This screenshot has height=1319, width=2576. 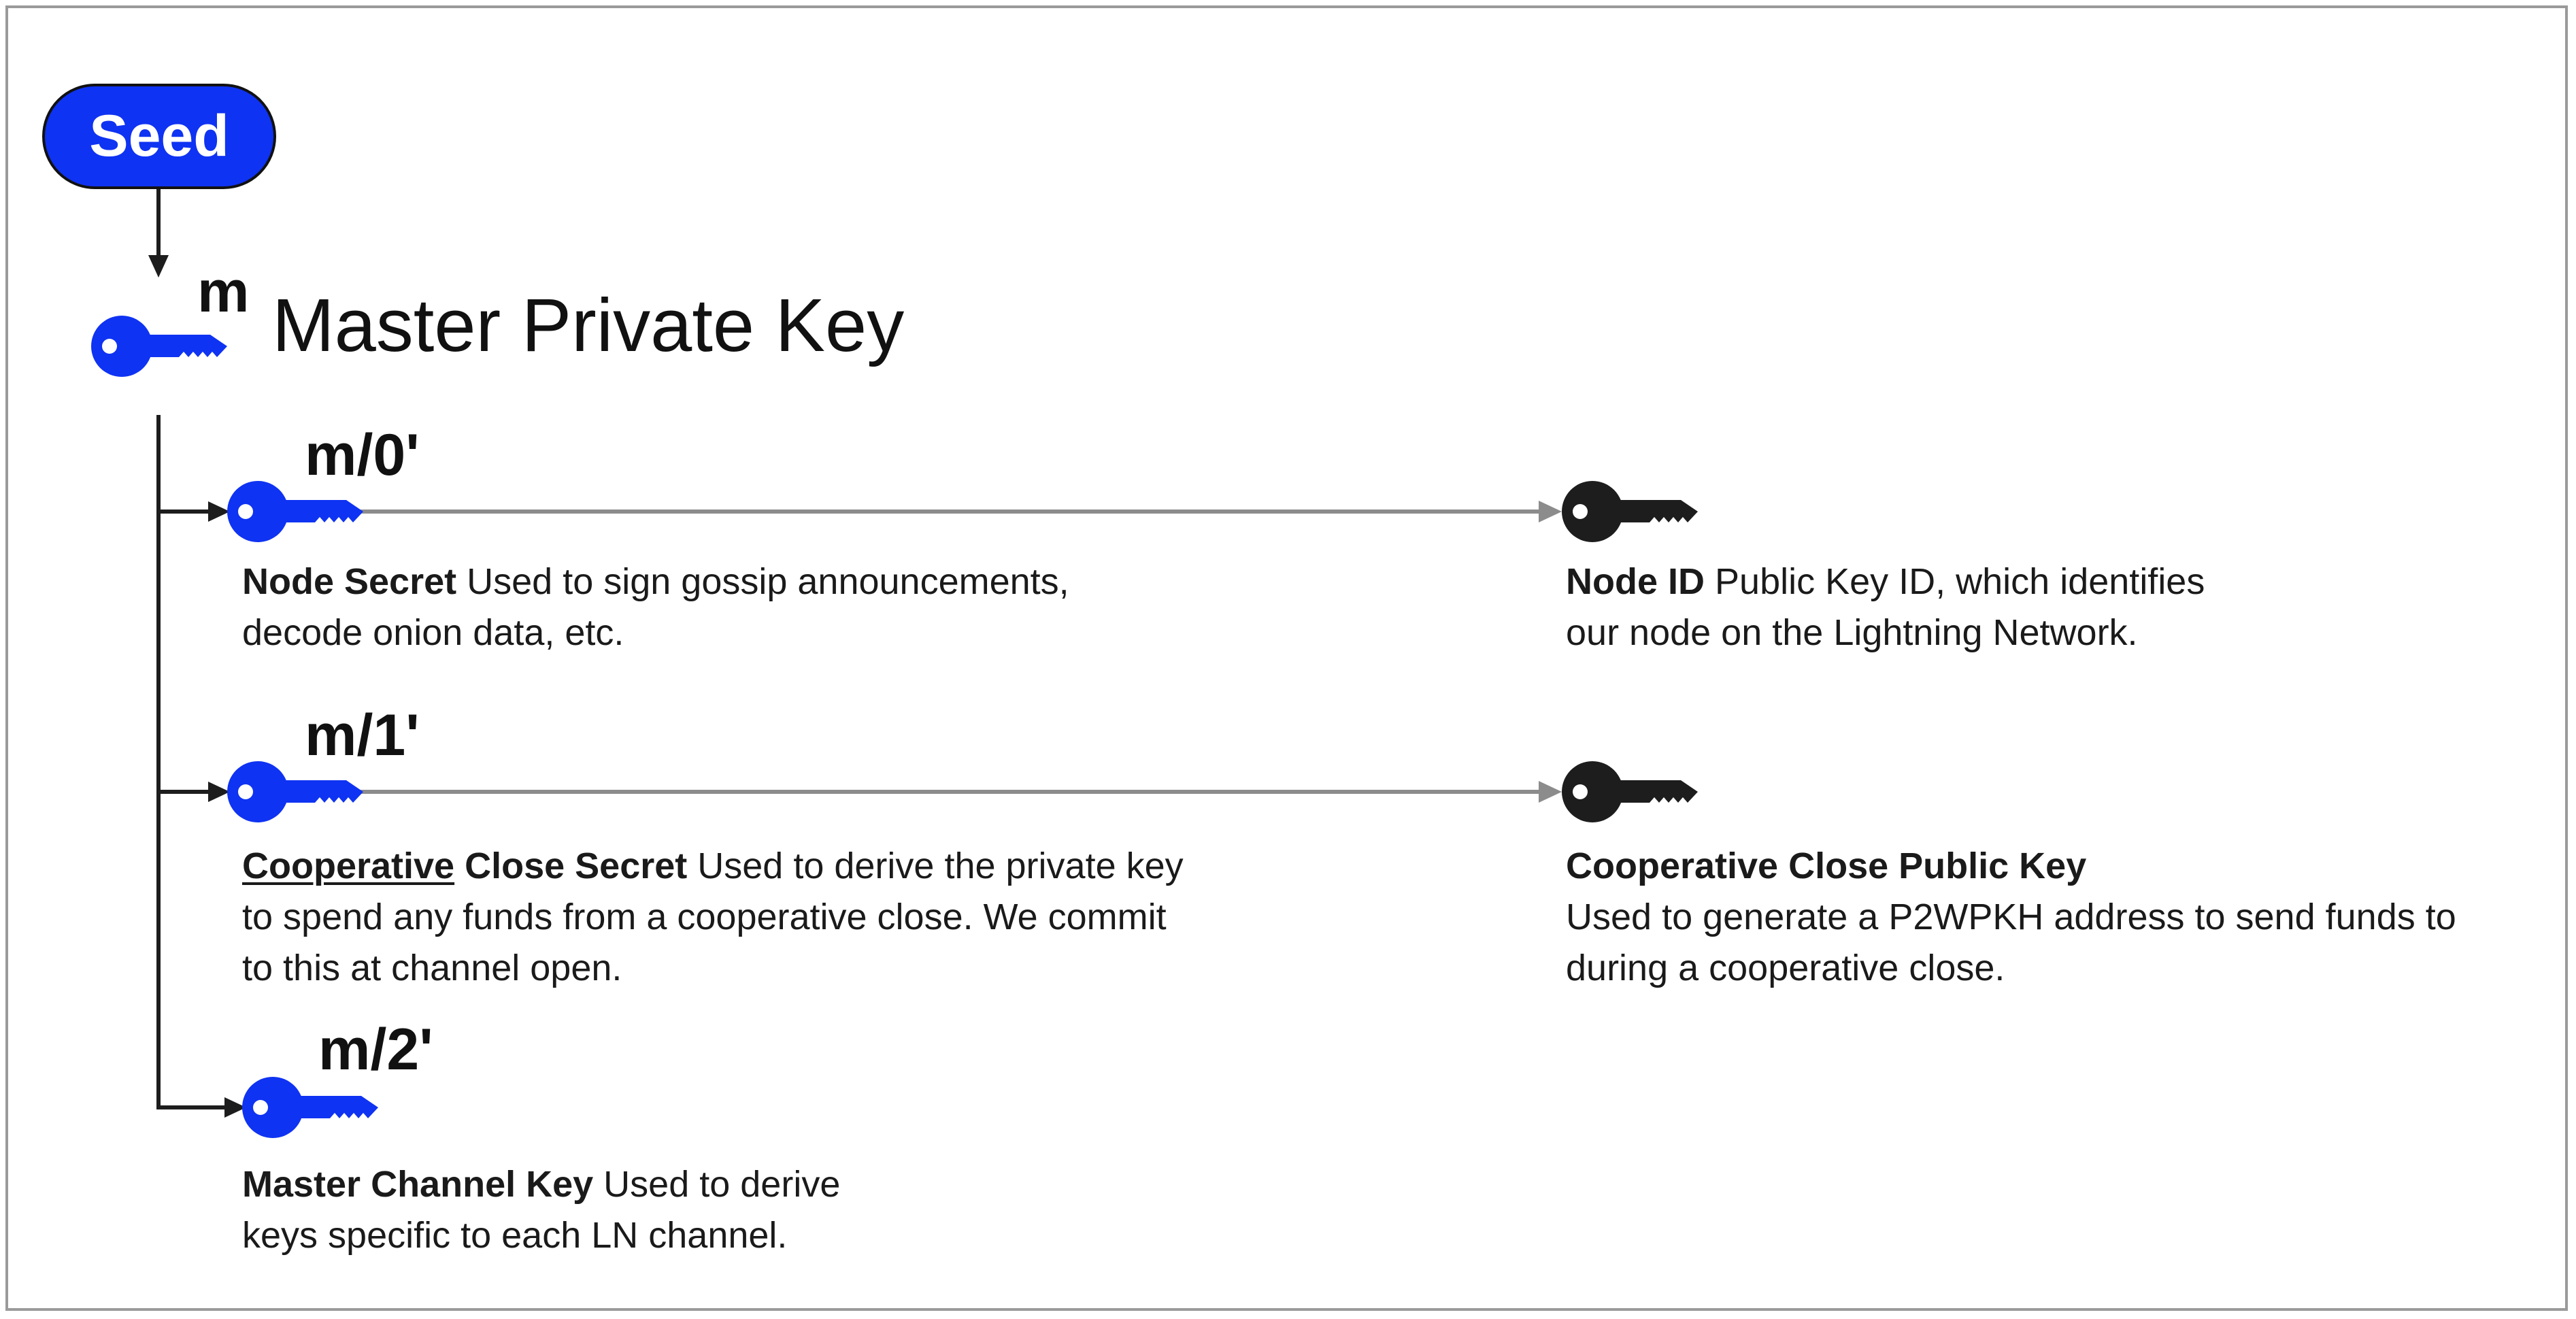 I want to click on node-secret-name: Node Secret, so click(x=349, y=581).